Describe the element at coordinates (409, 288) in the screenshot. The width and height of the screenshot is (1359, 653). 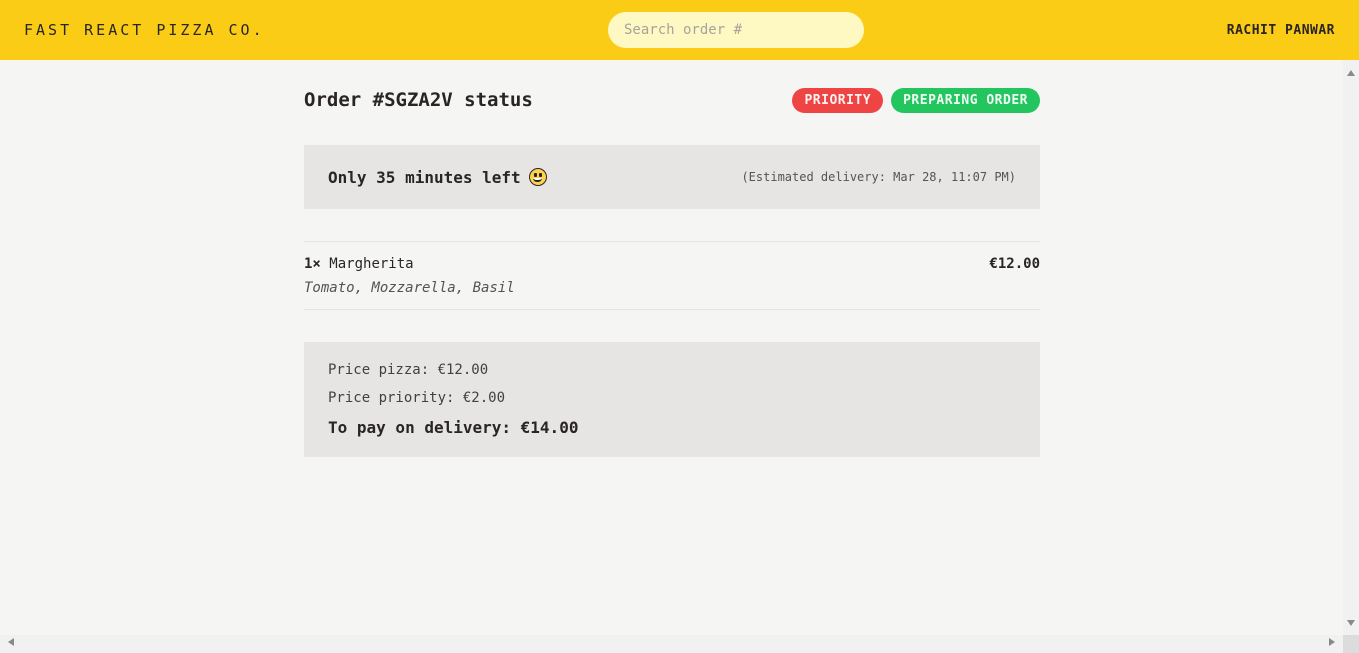
I see `item-ingredients: Tomato, Mozzarella, Basil` at that location.